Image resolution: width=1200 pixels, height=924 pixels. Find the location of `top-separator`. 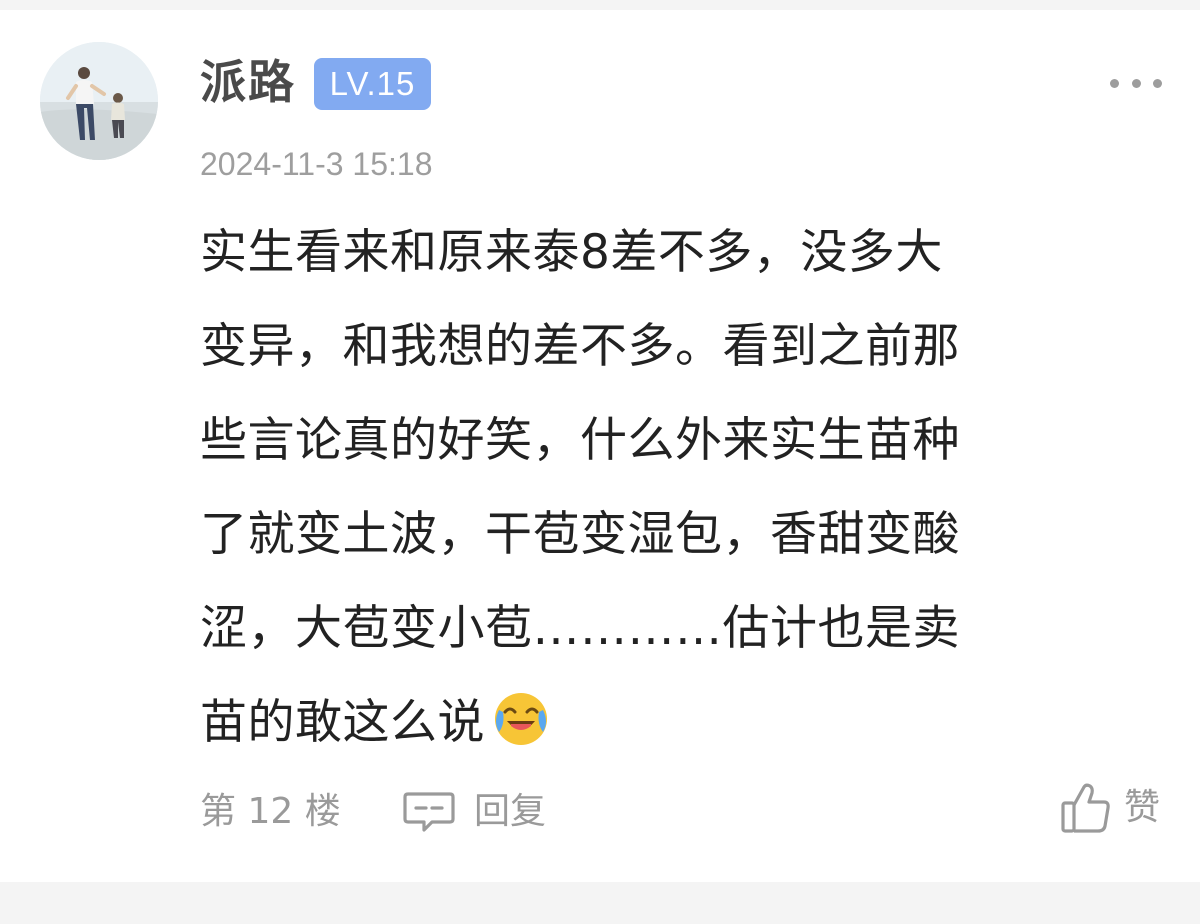

top-separator is located at coordinates (600, 5).